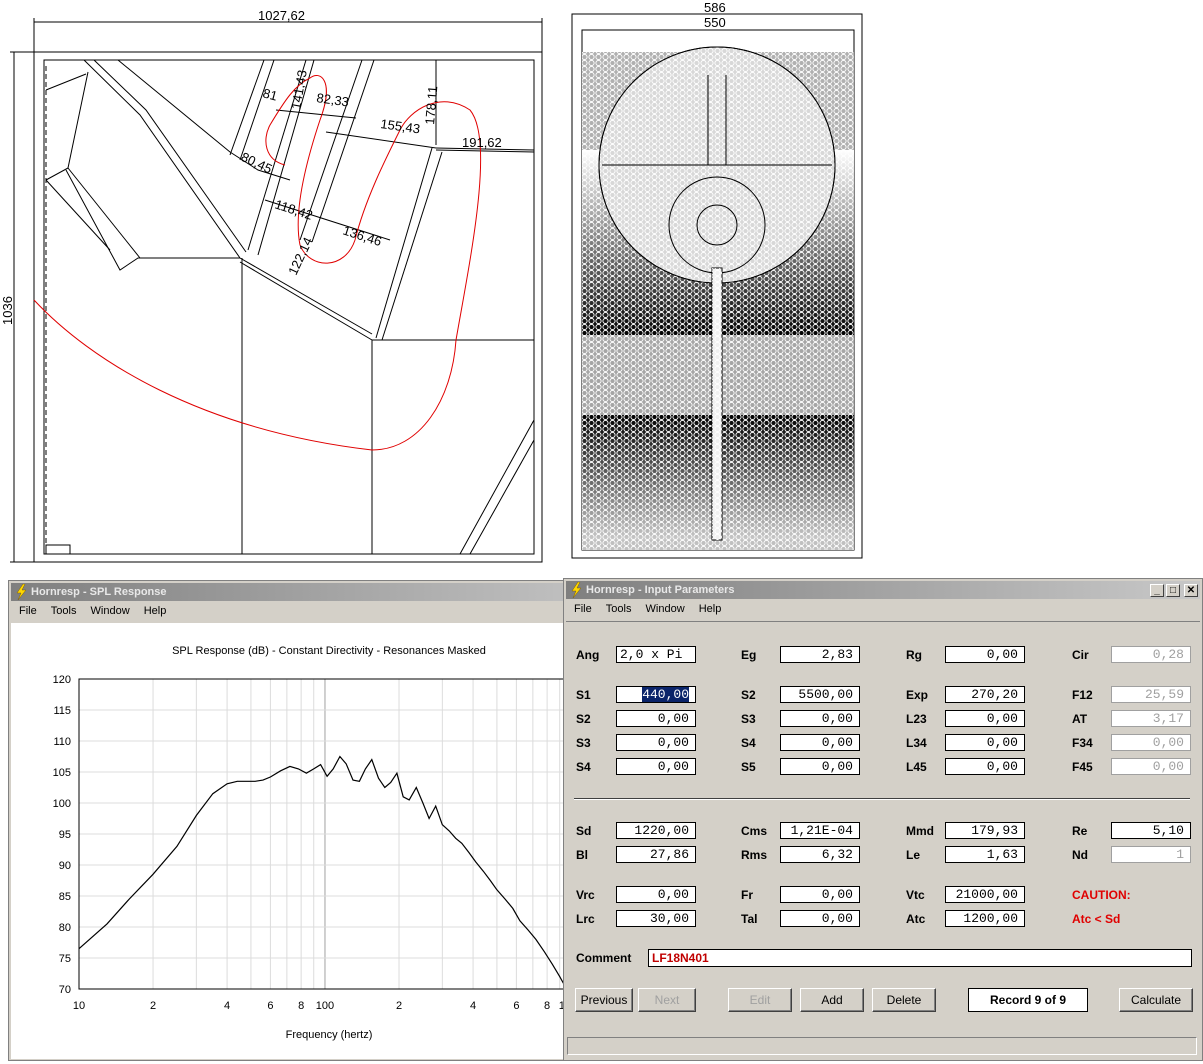 Image resolution: width=1203 pixels, height=1064 pixels. What do you see at coordinates (583, 743) in the screenshot?
I see `label-s3-row3: S3` at bounding box center [583, 743].